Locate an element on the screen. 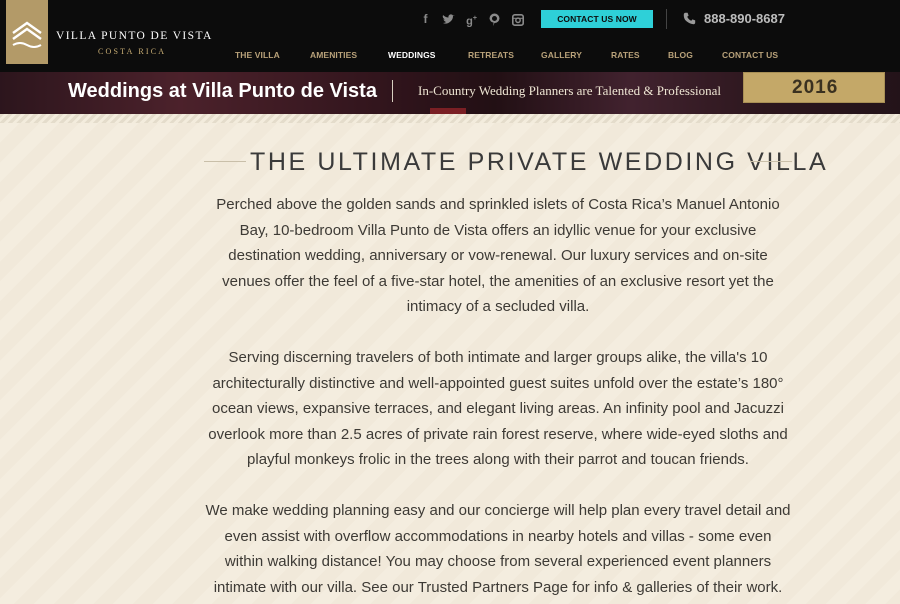  twitter-icon is located at coordinates (448, 19).